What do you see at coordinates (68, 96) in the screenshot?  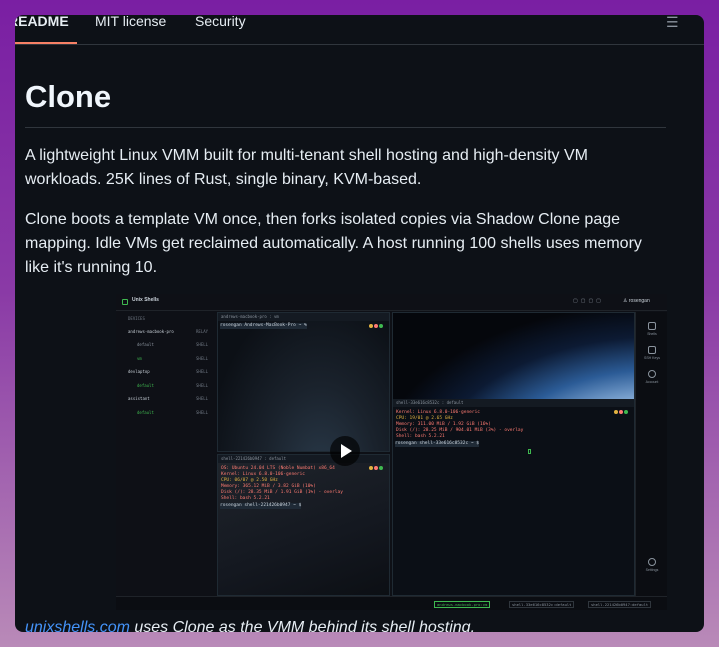 I see `page-title: Clone` at bounding box center [68, 96].